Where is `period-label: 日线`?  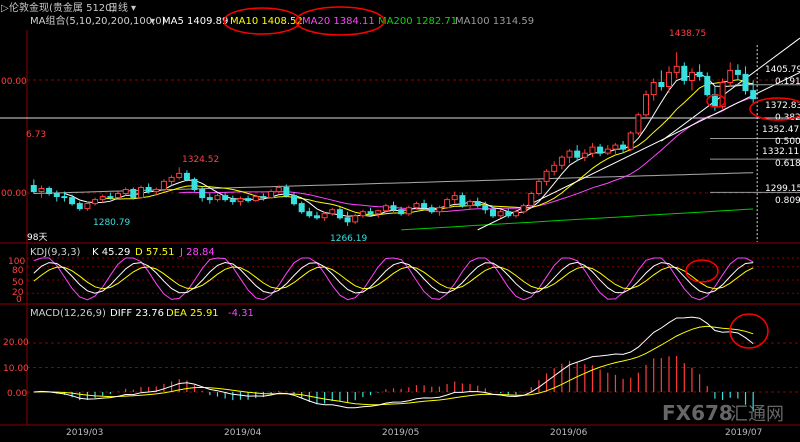 period-label: 日线 is located at coordinates (118, 7).